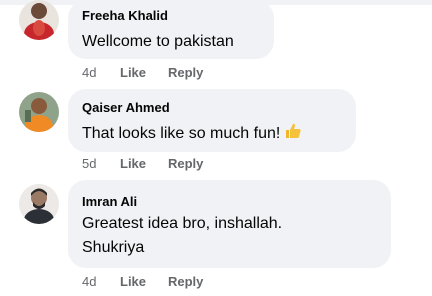 The width and height of the screenshot is (432, 296). Describe the element at coordinates (89, 163) in the screenshot. I see `comment-timestamp: 5d` at that location.